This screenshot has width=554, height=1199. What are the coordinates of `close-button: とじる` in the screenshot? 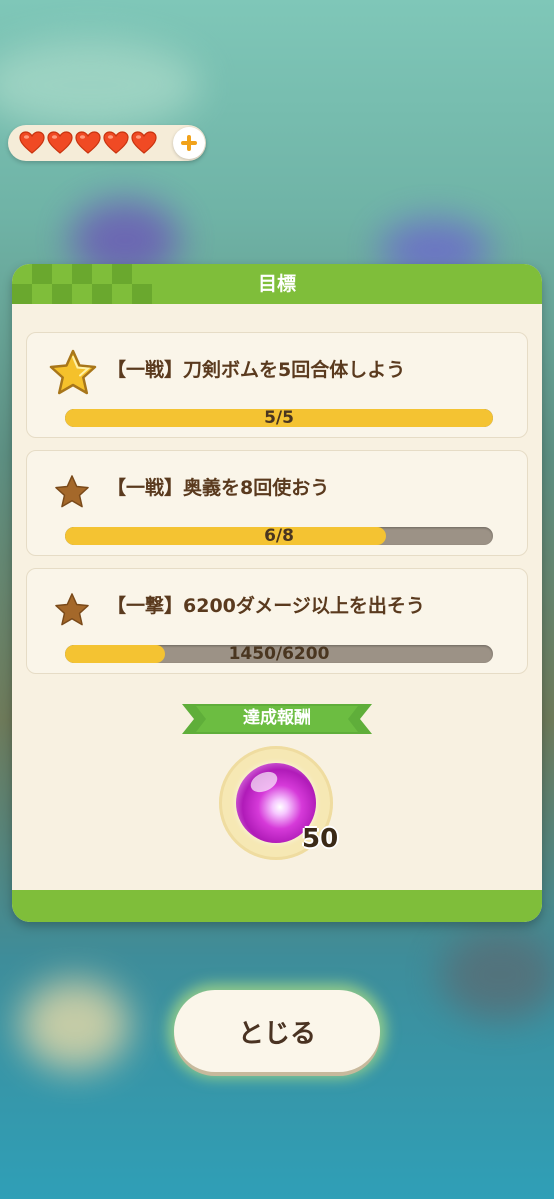 It's located at (277, 1031).